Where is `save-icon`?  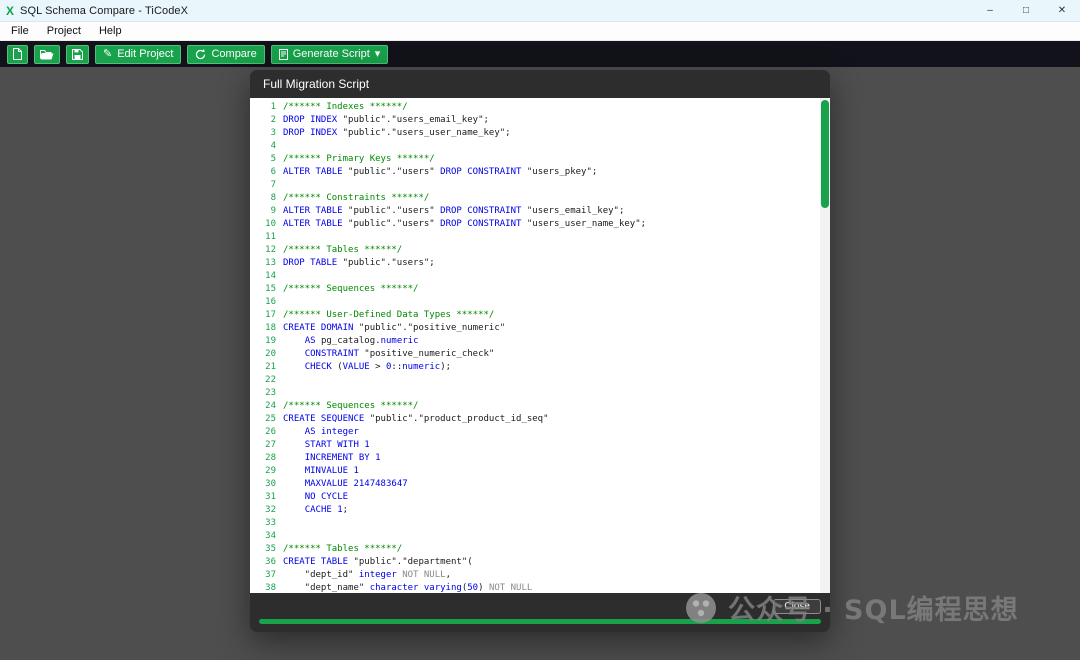
save-icon is located at coordinates (77, 54).